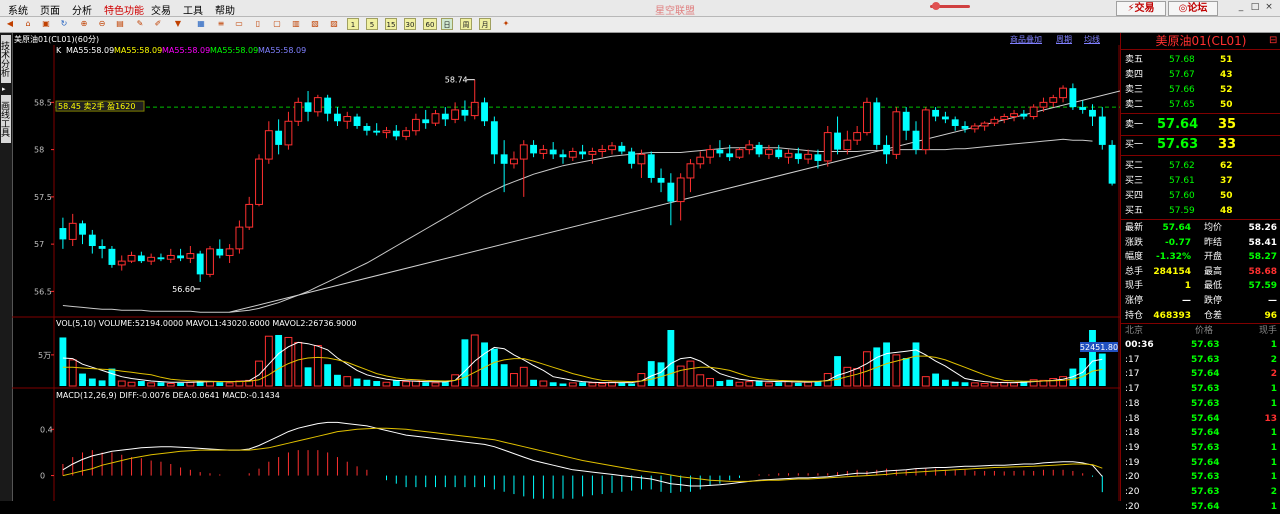  I want to click on tick-row: :20 57.63 2, so click(1200, 492).